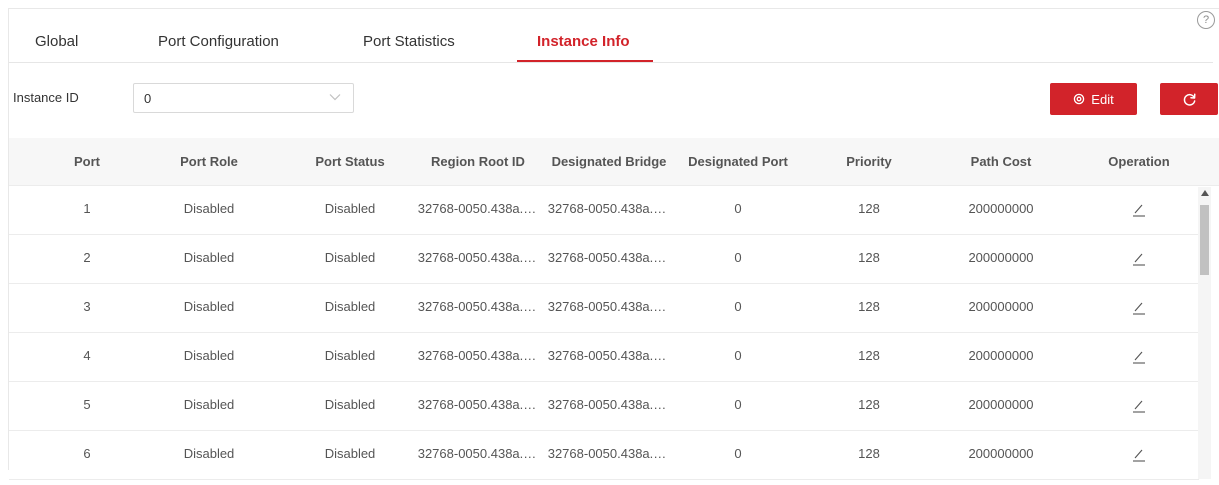 The image size is (1219, 485). What do you see at coordinates (335, 97) in the screenshot?
I see `chevron-down-icon` at bounding box center [335, 97].